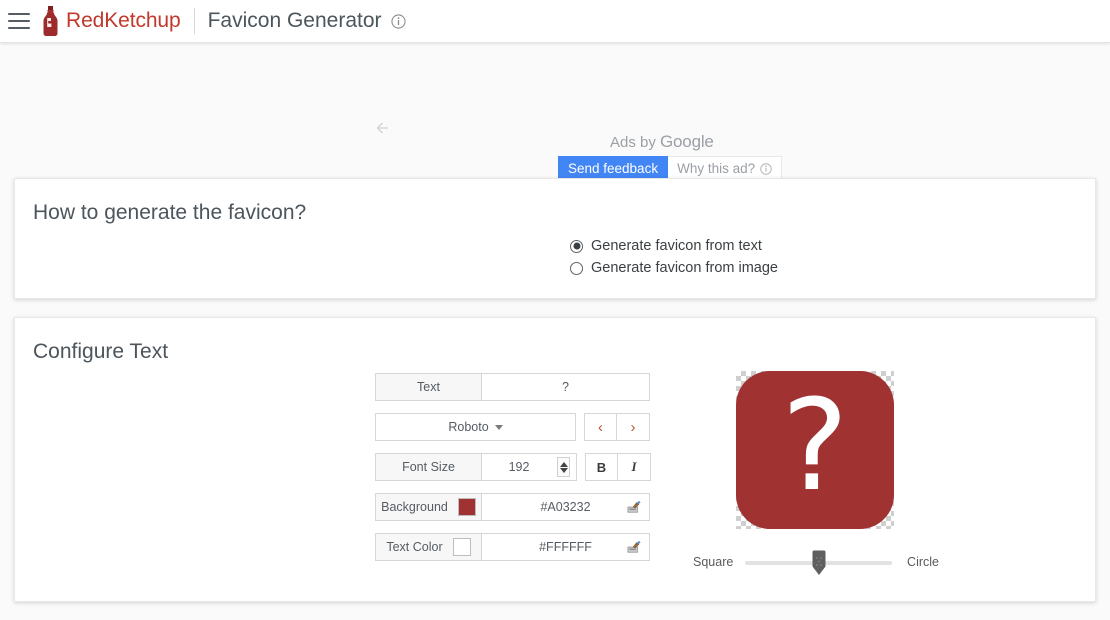  Describe the element at coordinates (555, 21) in the screenshot. I see `app-header: RedKetchup Favicon Generator` at that location.